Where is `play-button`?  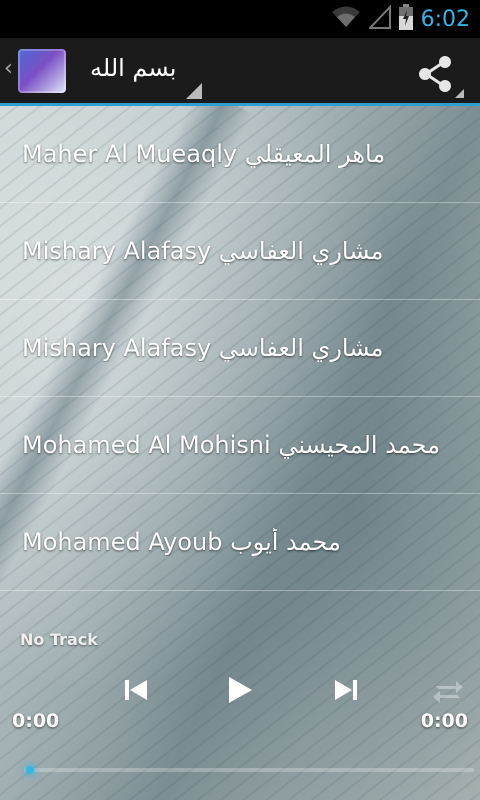
play-button is located at coordinates (239, 690).